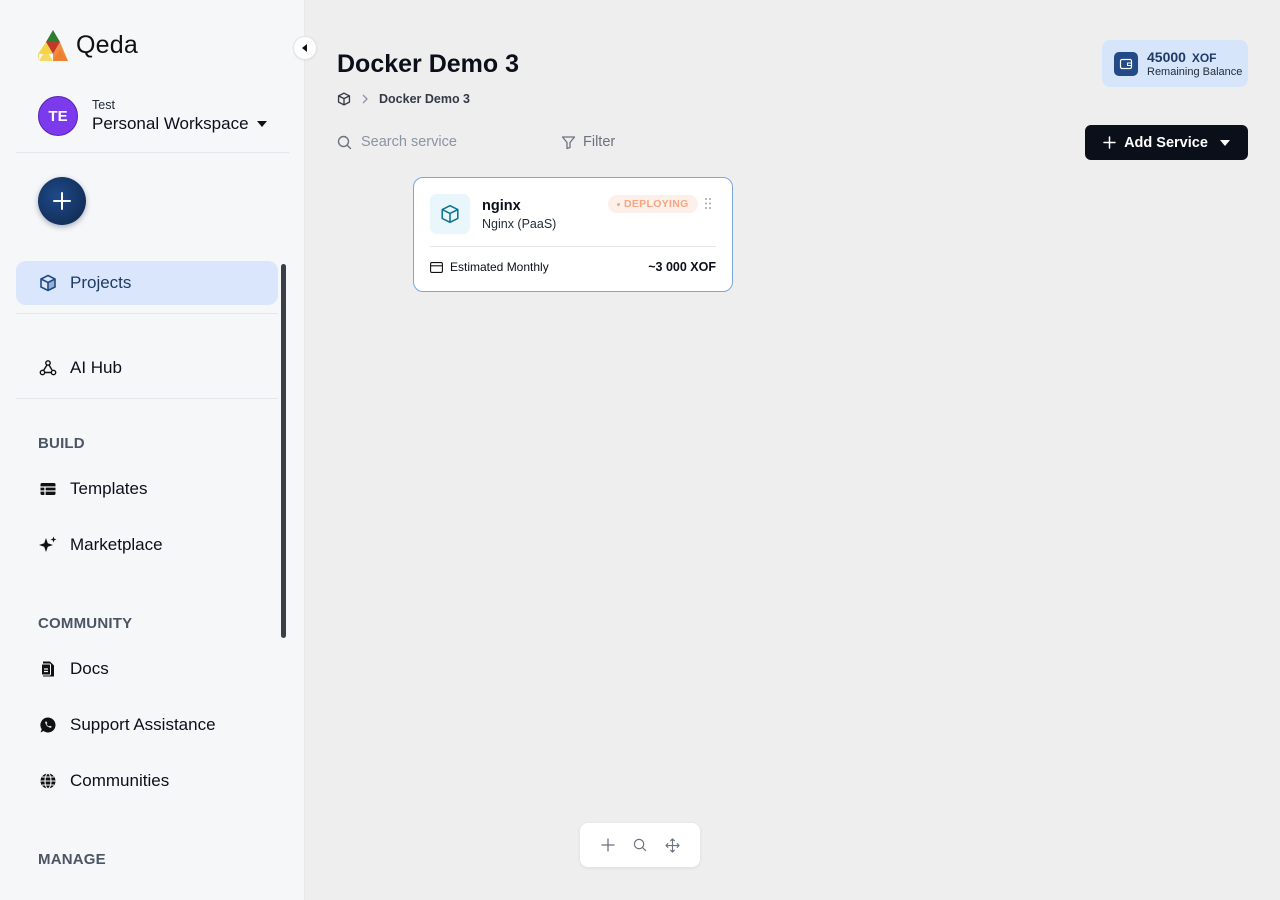  I want to click on sidebar-item-communities: Communities, so click(147, 781).